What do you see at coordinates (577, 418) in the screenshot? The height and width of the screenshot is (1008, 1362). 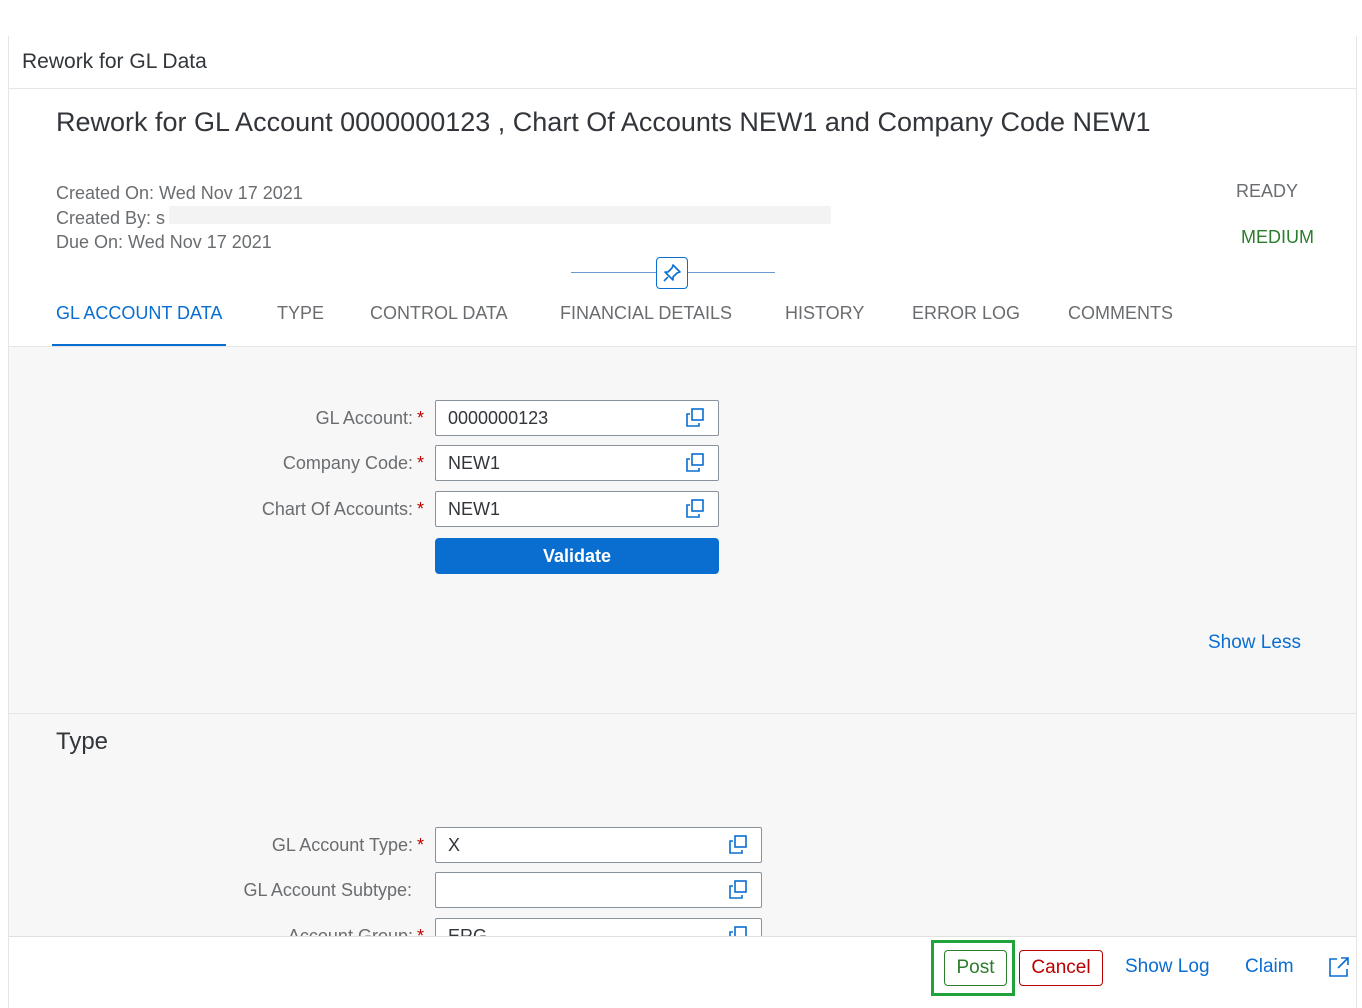 I see `gl-account-input` at bounding box center [577, 418].